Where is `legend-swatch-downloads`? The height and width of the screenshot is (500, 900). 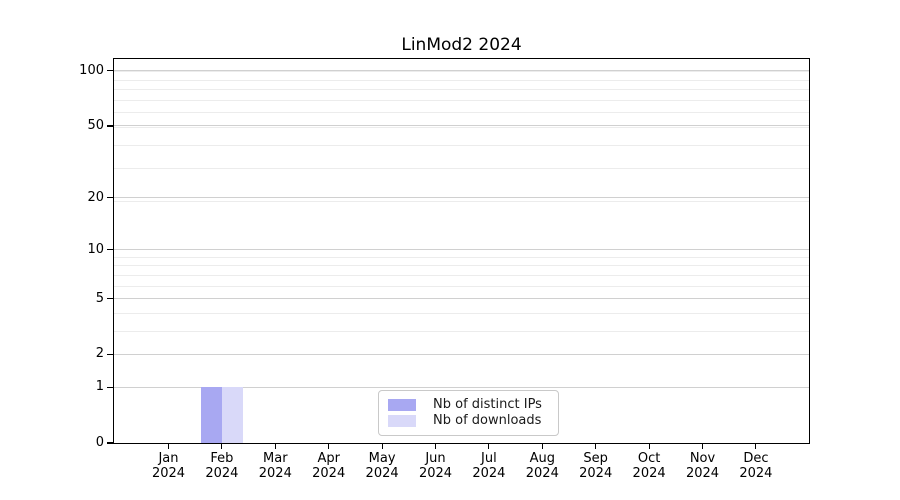
legend-swatch-downloads is located at coordinates (402, 421).